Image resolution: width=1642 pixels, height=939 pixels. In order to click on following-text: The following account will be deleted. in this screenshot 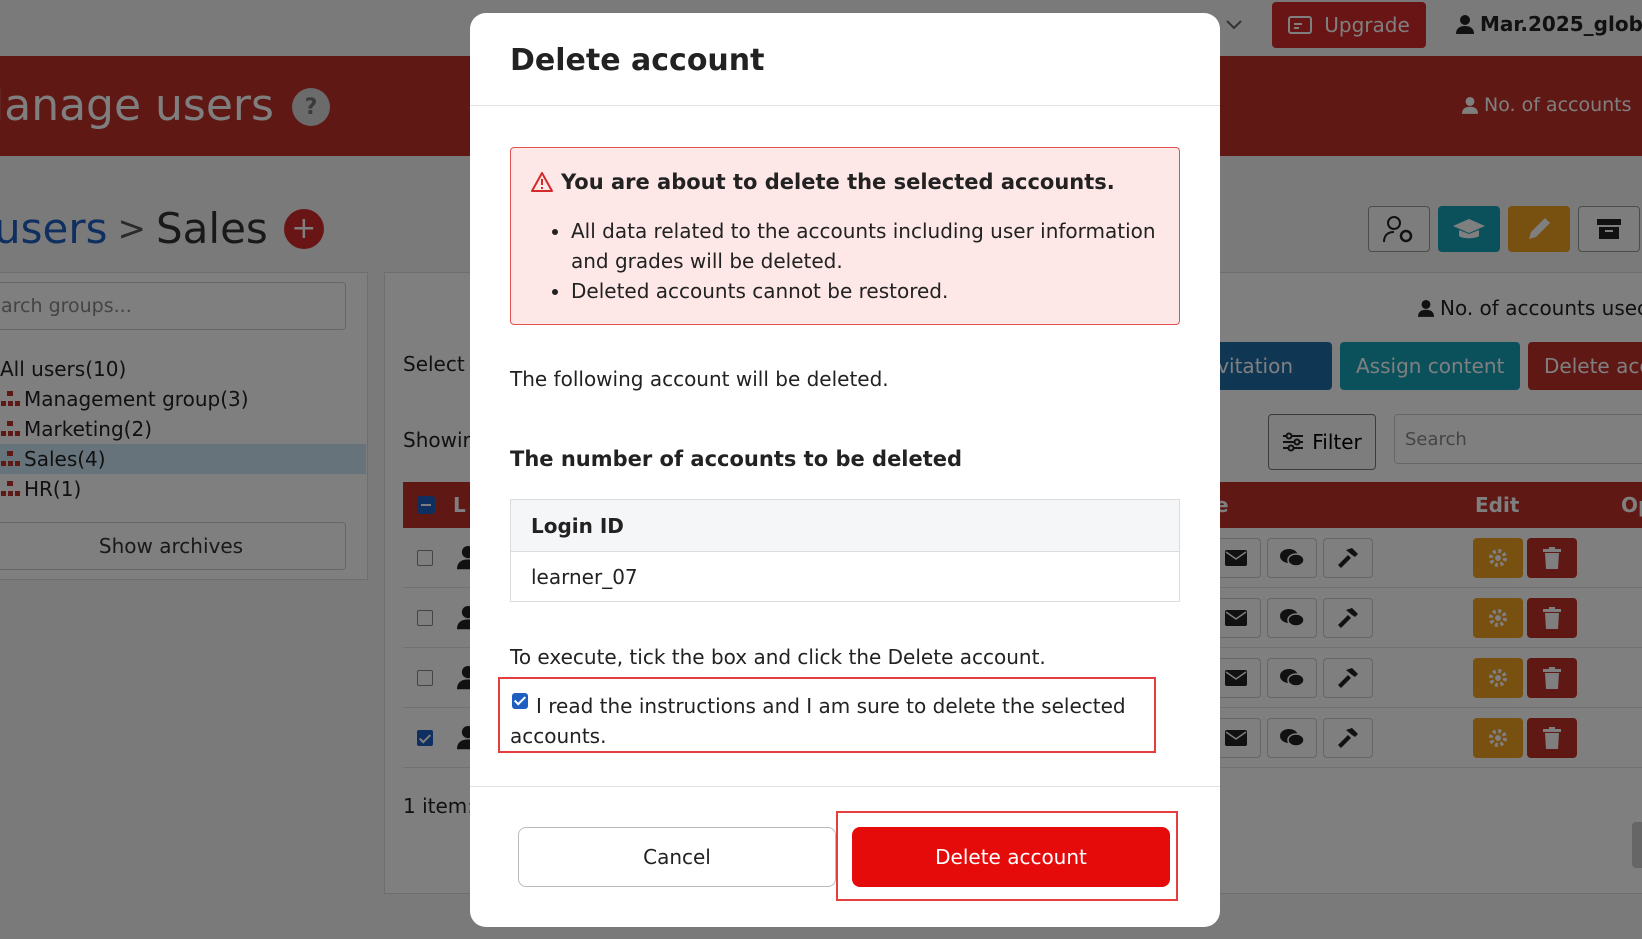, I will do `click(699, 379)`.